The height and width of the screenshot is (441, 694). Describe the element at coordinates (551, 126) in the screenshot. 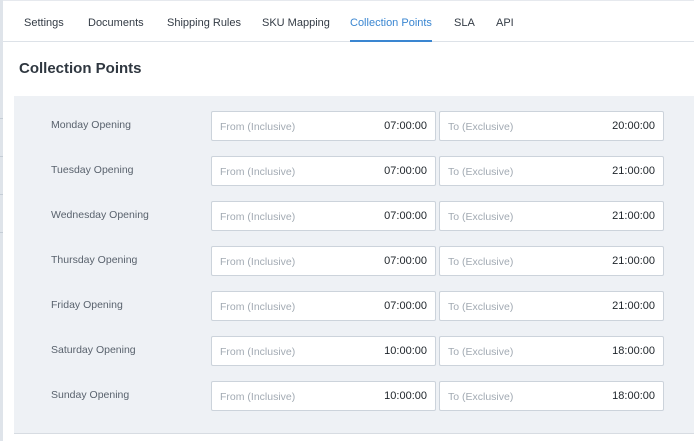

I see `to-time-input: To (Exclusive) 20:00:00` at that location.